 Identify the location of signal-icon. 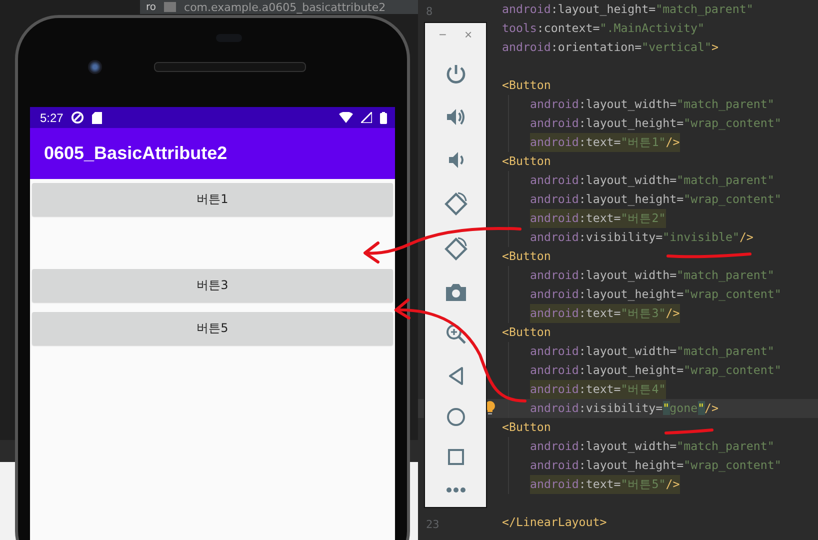
(366, 117).